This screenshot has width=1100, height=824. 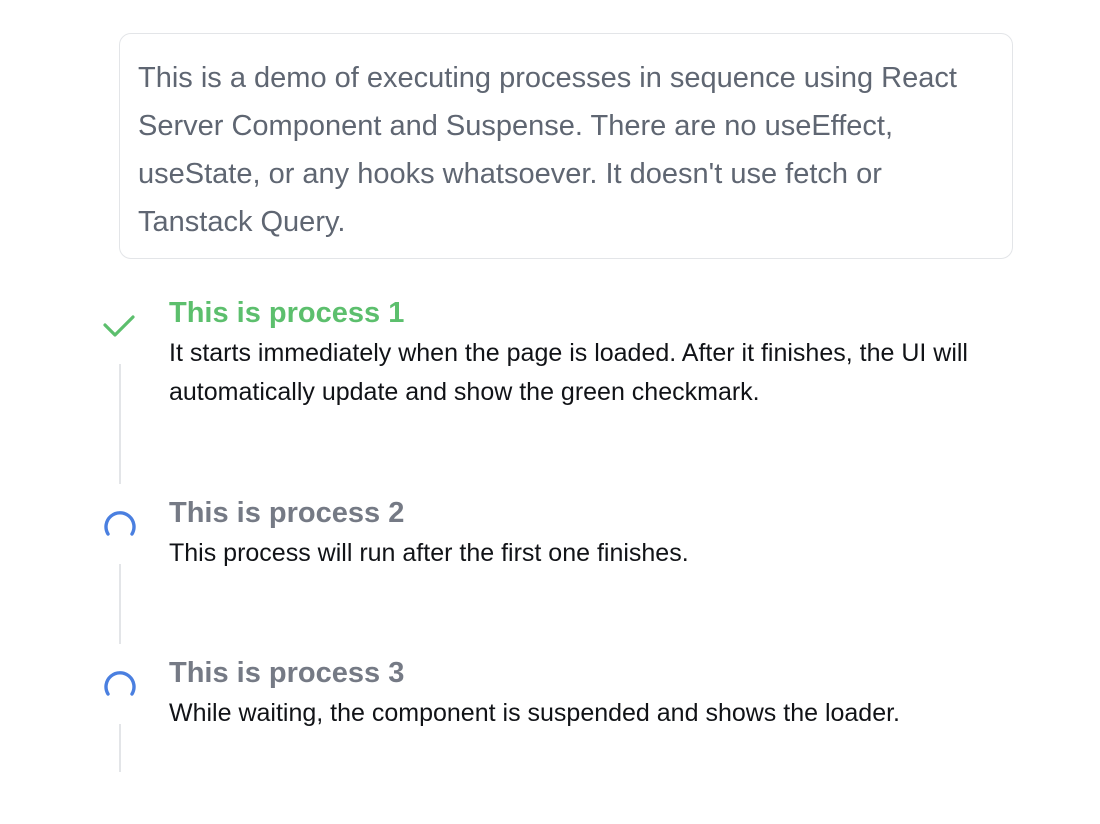 What do you see at coordinates (287, 313) in the screenshot?
I see `process-1-title: This is process 1` at bounding box center [287, 313].